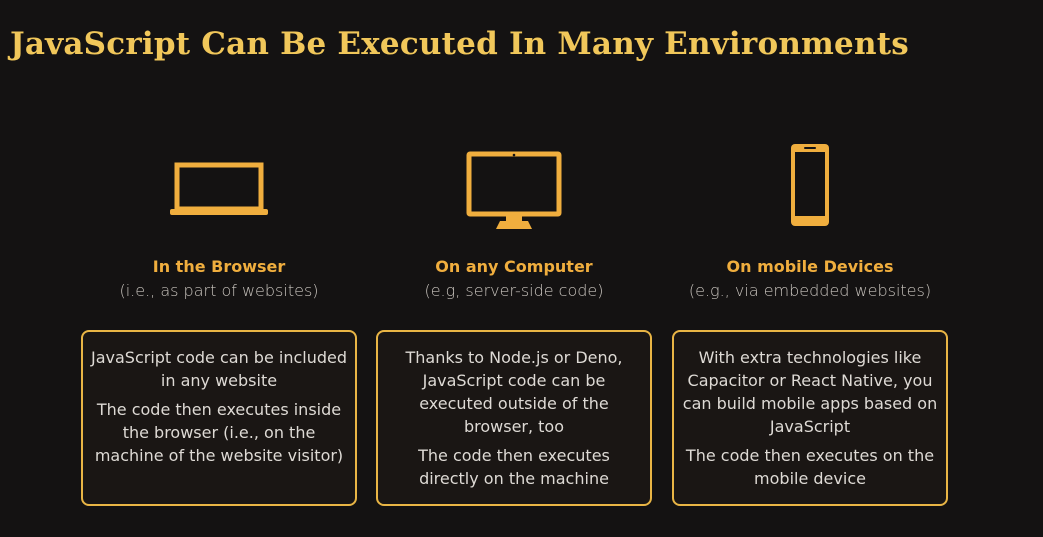 The height and width of the screenshot is (537, 1043). Describe the element at coordinates (514, 266) in the screenshot. I see `environment-heading: On any Computer` at that location.